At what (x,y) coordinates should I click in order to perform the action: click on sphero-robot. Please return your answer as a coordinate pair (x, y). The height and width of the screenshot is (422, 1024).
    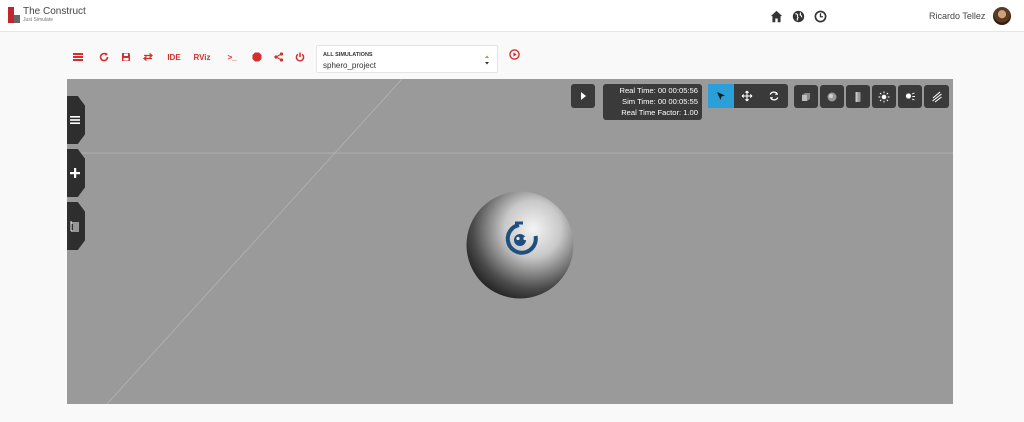
    Looking at the image, I should click on (520, 245).